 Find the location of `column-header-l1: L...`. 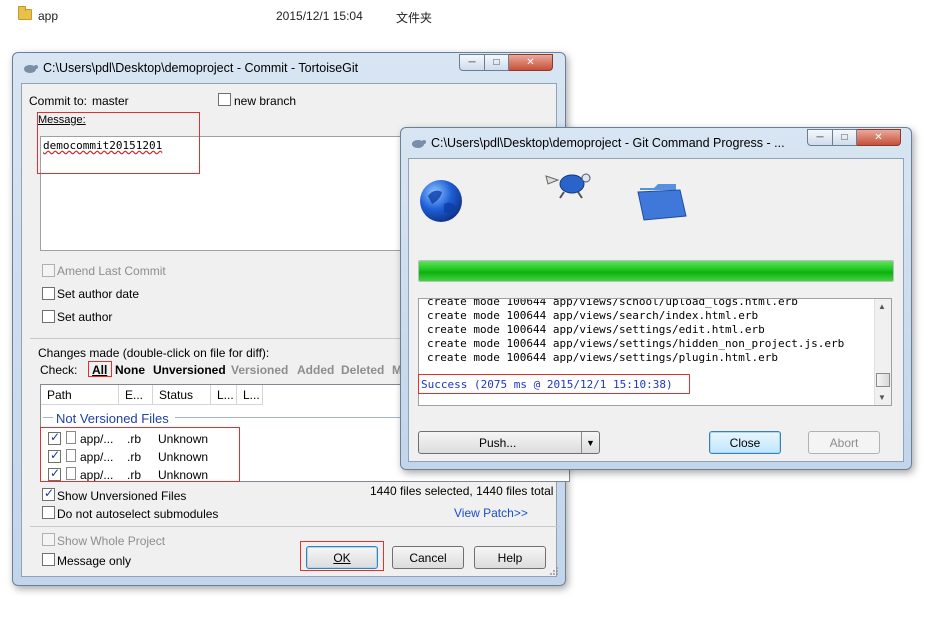

column-header-l1: L... is located at coordinates (224, 395).